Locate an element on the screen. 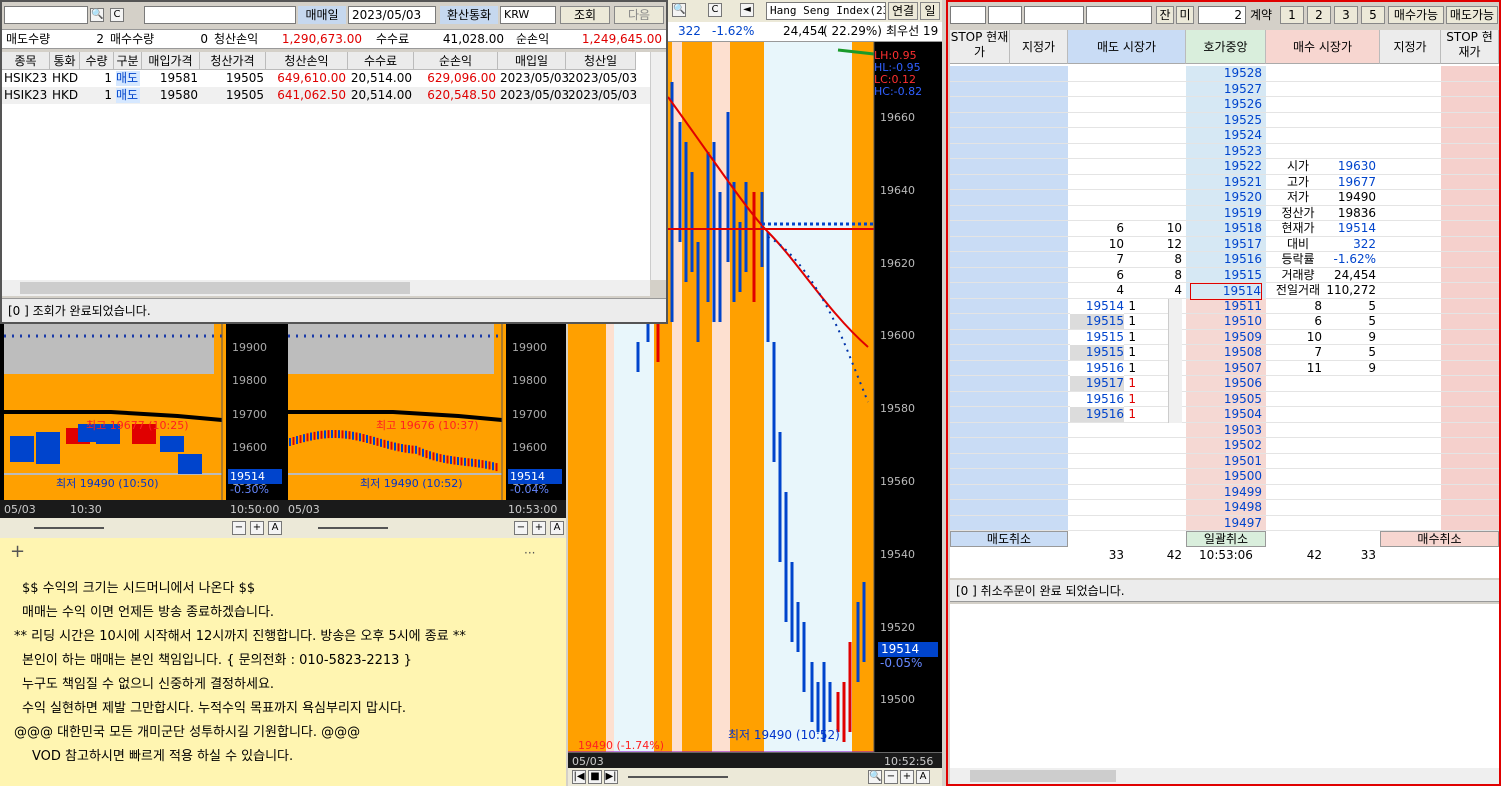 This screenshot has width=1501, height=786. orderbook-price: 19524 is located at coordinates (1226, 135).